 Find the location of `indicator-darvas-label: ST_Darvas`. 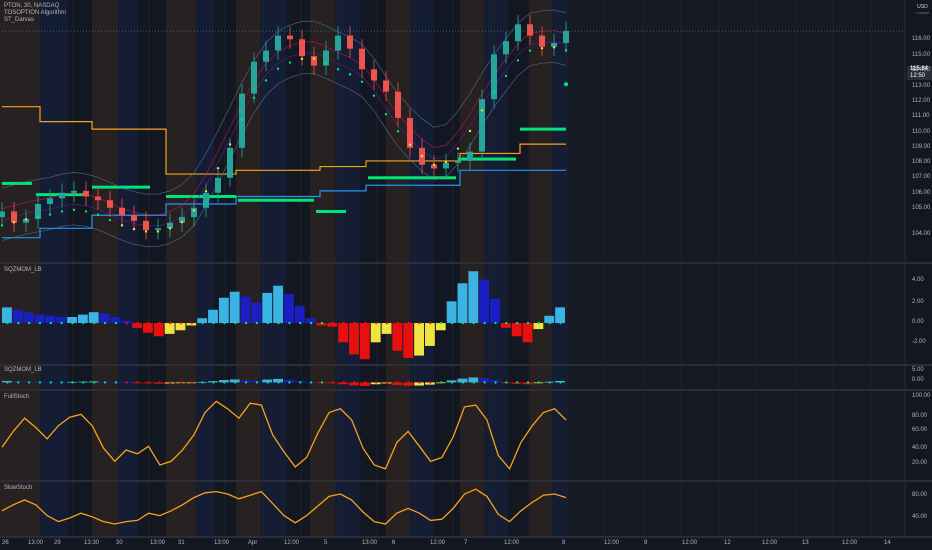

indicator-darvas-label: ST_Darvas is located at coordinates (35, 20).